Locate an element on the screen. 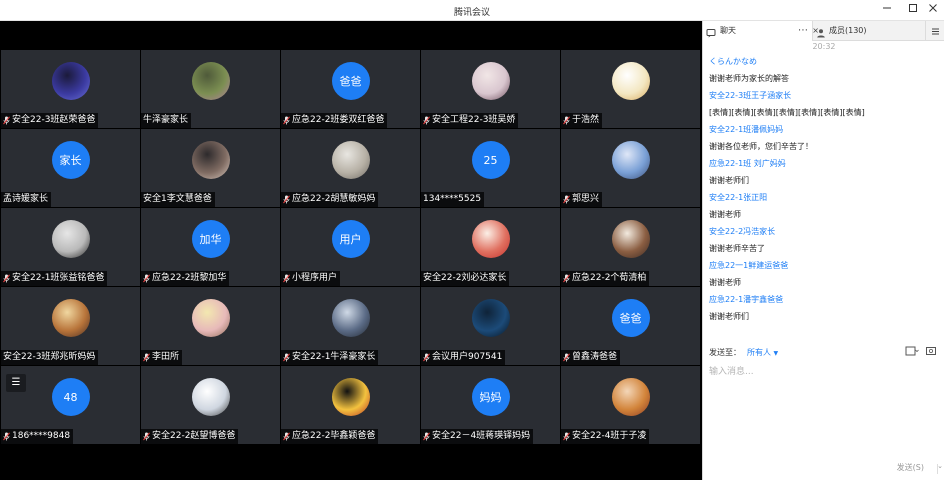 The image size is (944, 480). list-icon: ☰ is located at coordinates (16, 383).